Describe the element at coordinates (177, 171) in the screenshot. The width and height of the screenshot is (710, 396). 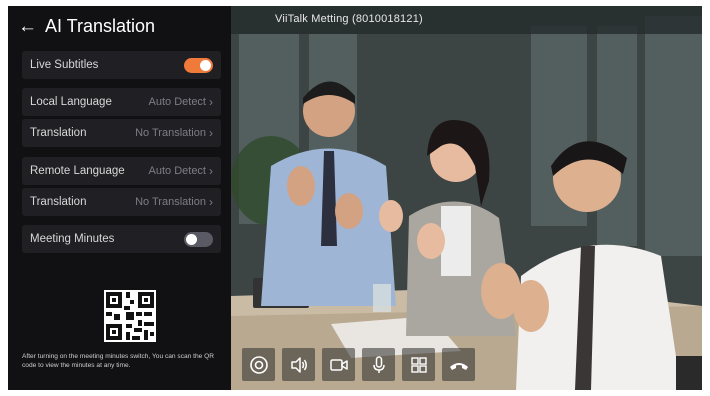
I see `remote-language-value: Auto Detect` at that location.